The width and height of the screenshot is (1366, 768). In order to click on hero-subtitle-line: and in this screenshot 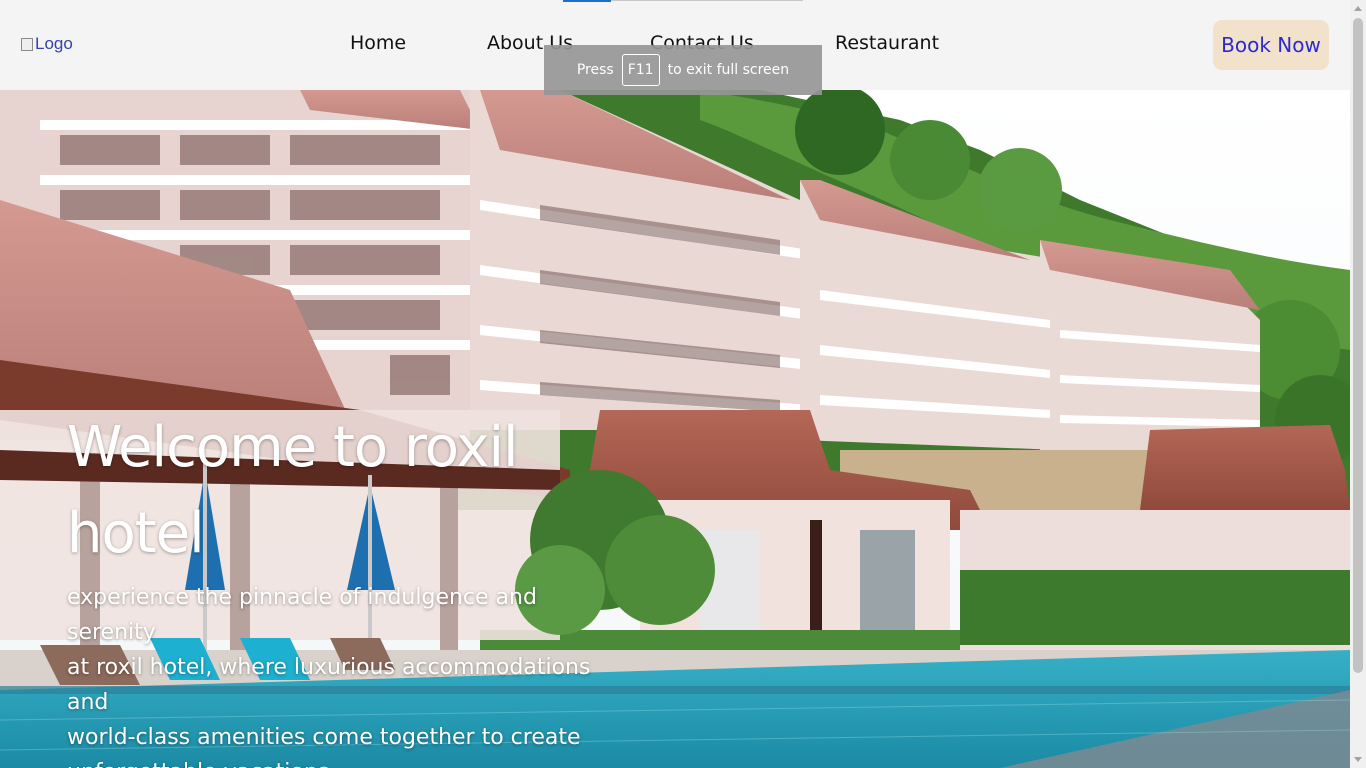, I will do `click(88, 702)`.